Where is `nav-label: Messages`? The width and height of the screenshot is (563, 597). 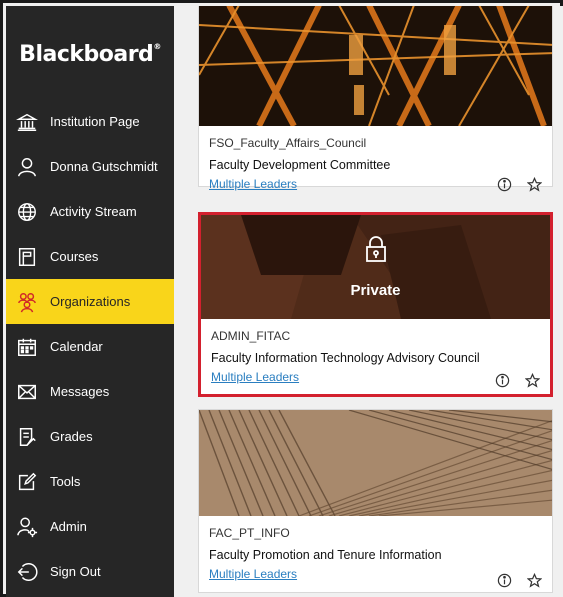 nav-label: Messages is located at coordinates (80, 391).